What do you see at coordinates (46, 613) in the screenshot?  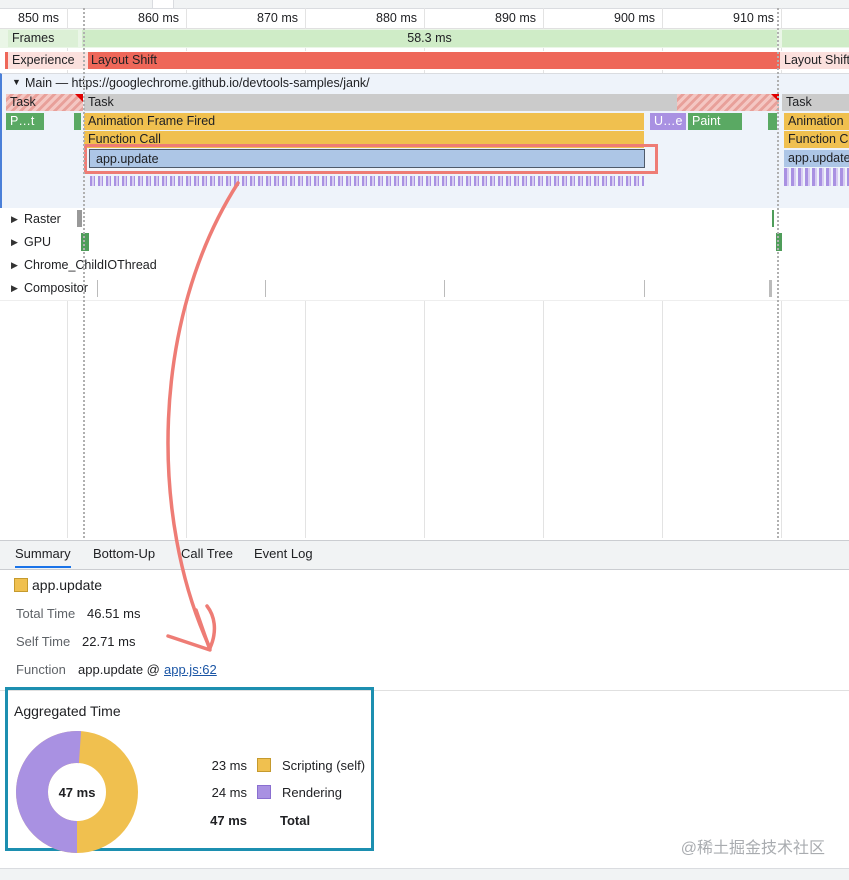 I see `total-time-label: Total Time` at bounding box center [46, 613].